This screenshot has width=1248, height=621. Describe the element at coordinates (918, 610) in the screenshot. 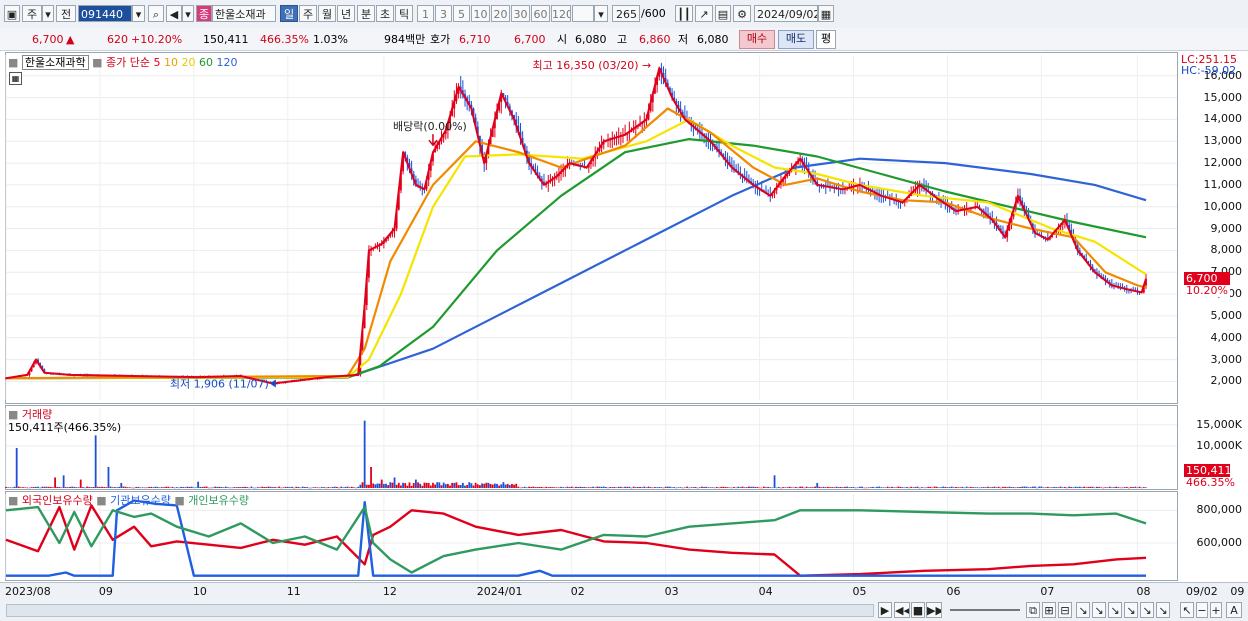

I see `stop-icon: ■` at that location.